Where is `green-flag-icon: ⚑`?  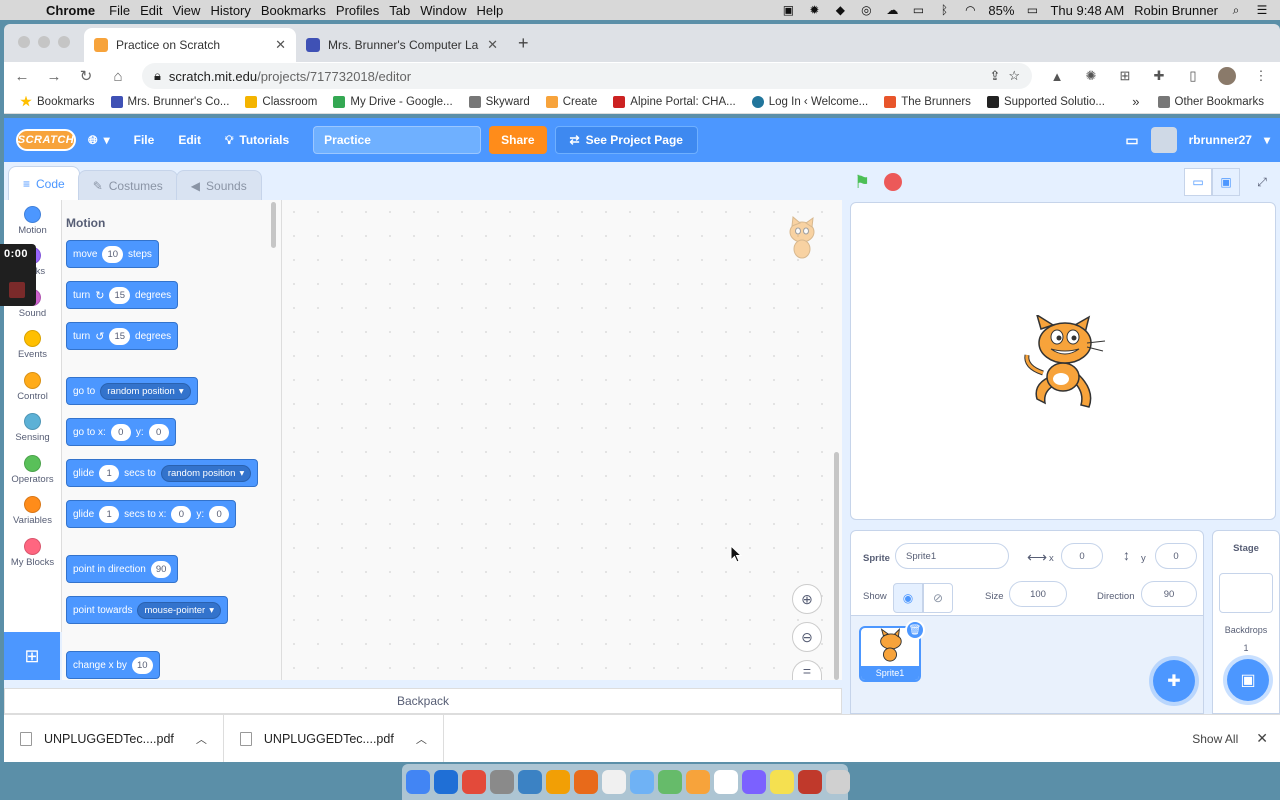 green-flag-icon: ⚑ is located at coordinates (864, 182).